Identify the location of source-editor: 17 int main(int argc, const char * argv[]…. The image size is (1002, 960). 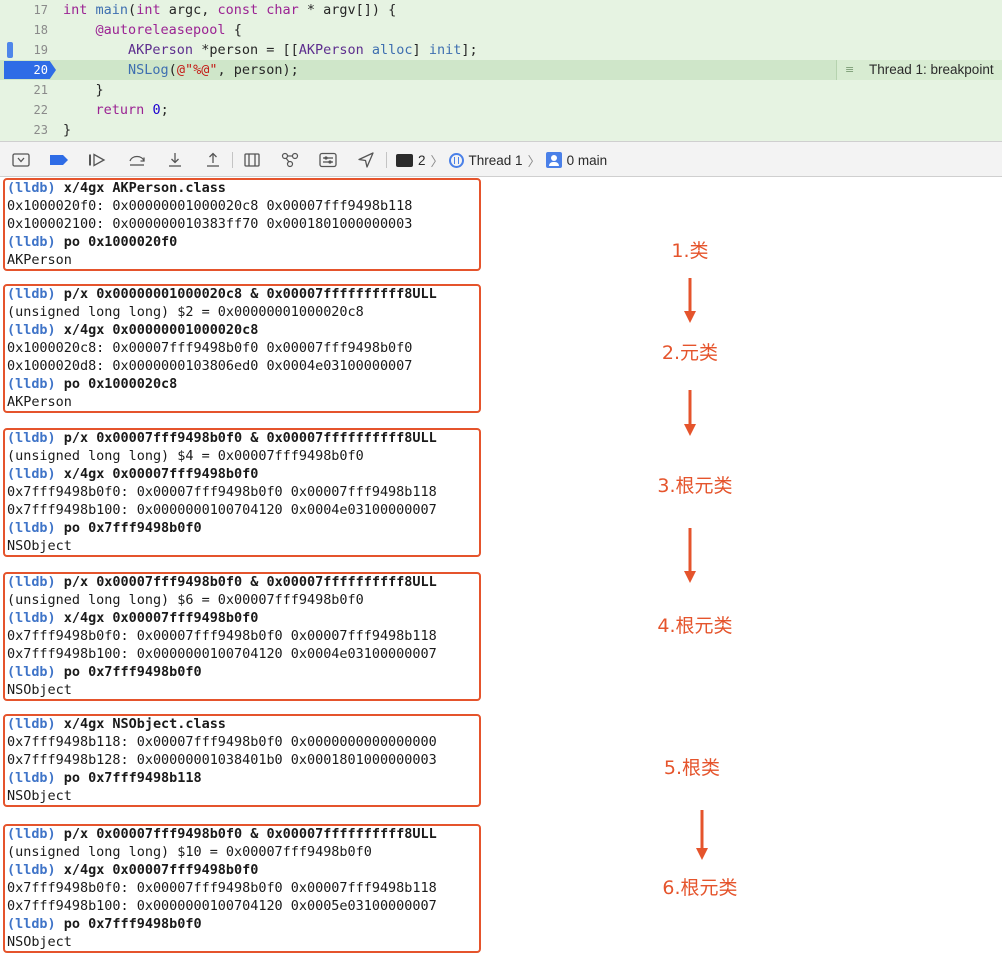
(501, 70).